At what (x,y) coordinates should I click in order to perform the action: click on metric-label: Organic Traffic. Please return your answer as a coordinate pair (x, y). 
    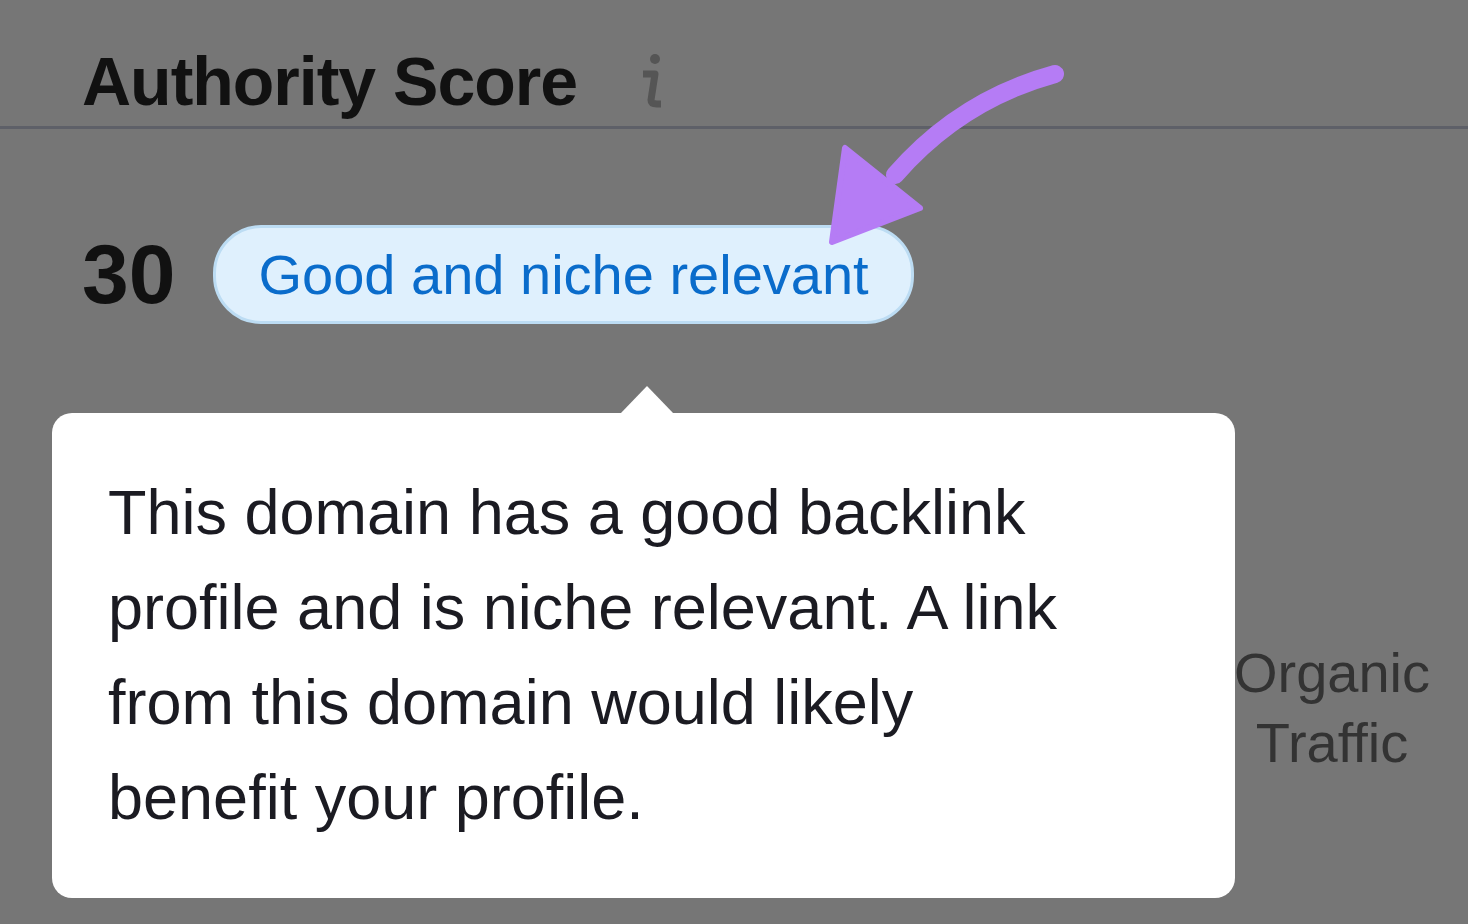
    Looking at the image, I should click on (1332, 708).